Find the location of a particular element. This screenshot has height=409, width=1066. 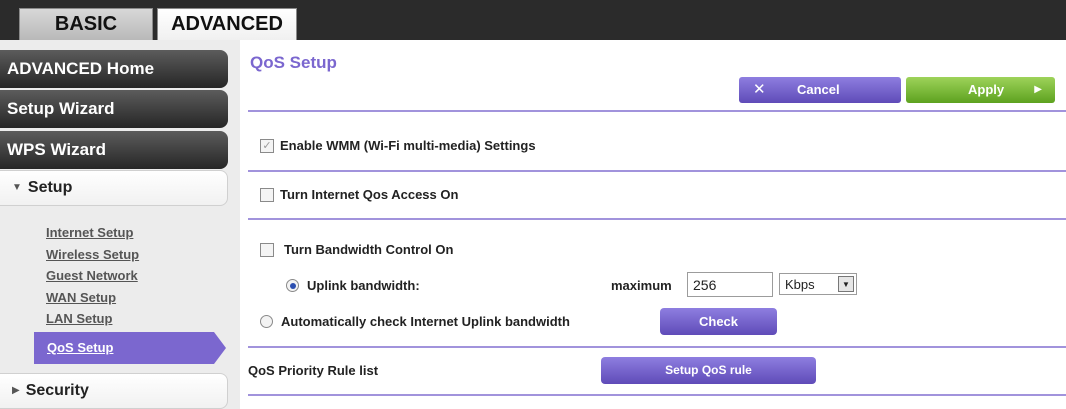

setup-qos-rule-button: Setup QoS rule is located at coordinates (708, 370).